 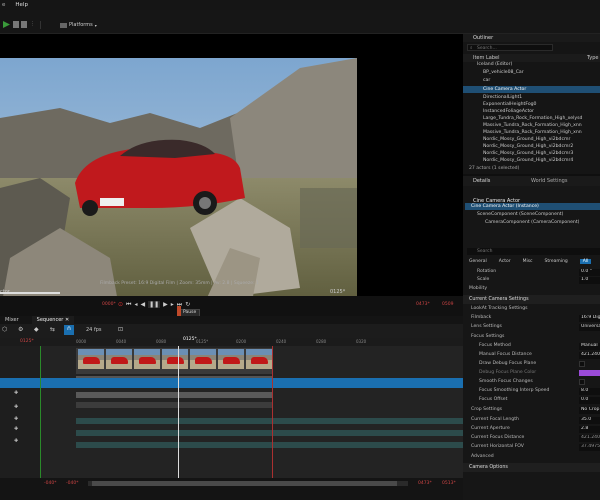 What do you see at coordinates (6, 24) in the screenshot?
I see `play-icon` at bounding box center [6, 24].